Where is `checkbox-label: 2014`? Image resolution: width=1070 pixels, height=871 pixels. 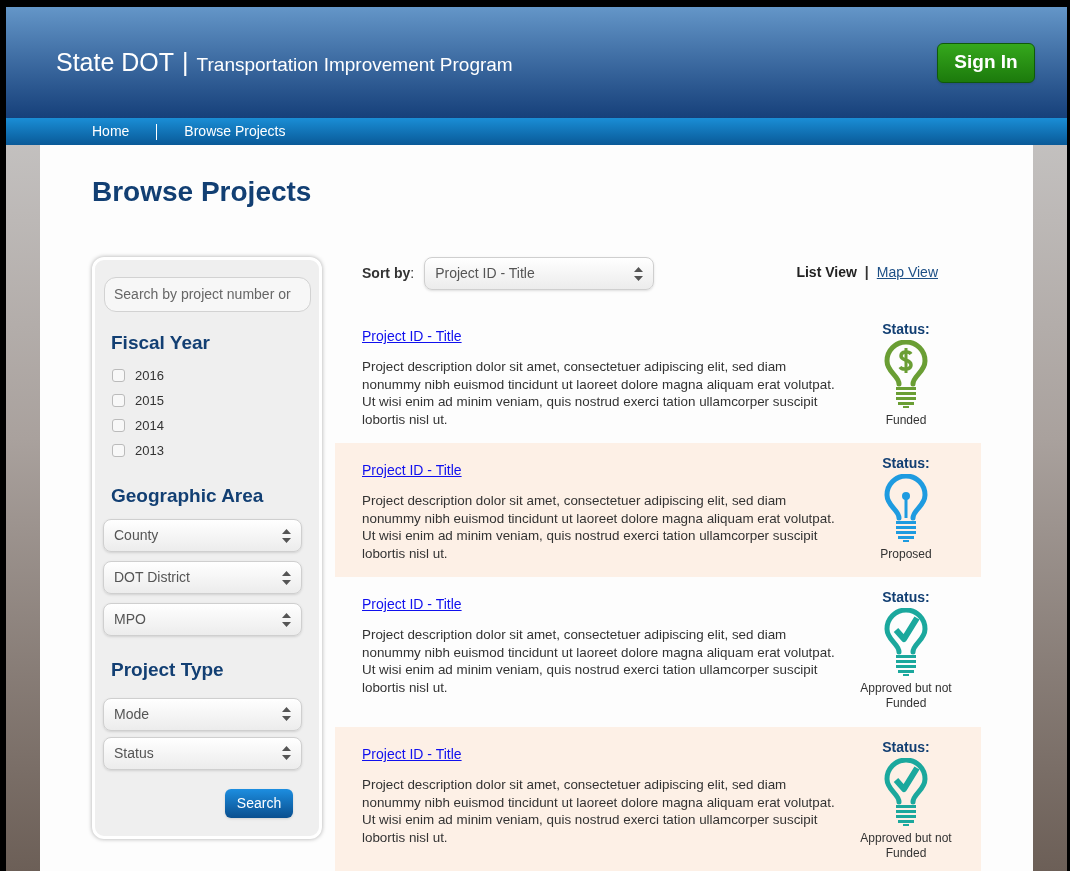 checkbox-label: 2014 is located at coordinates (149, 425).